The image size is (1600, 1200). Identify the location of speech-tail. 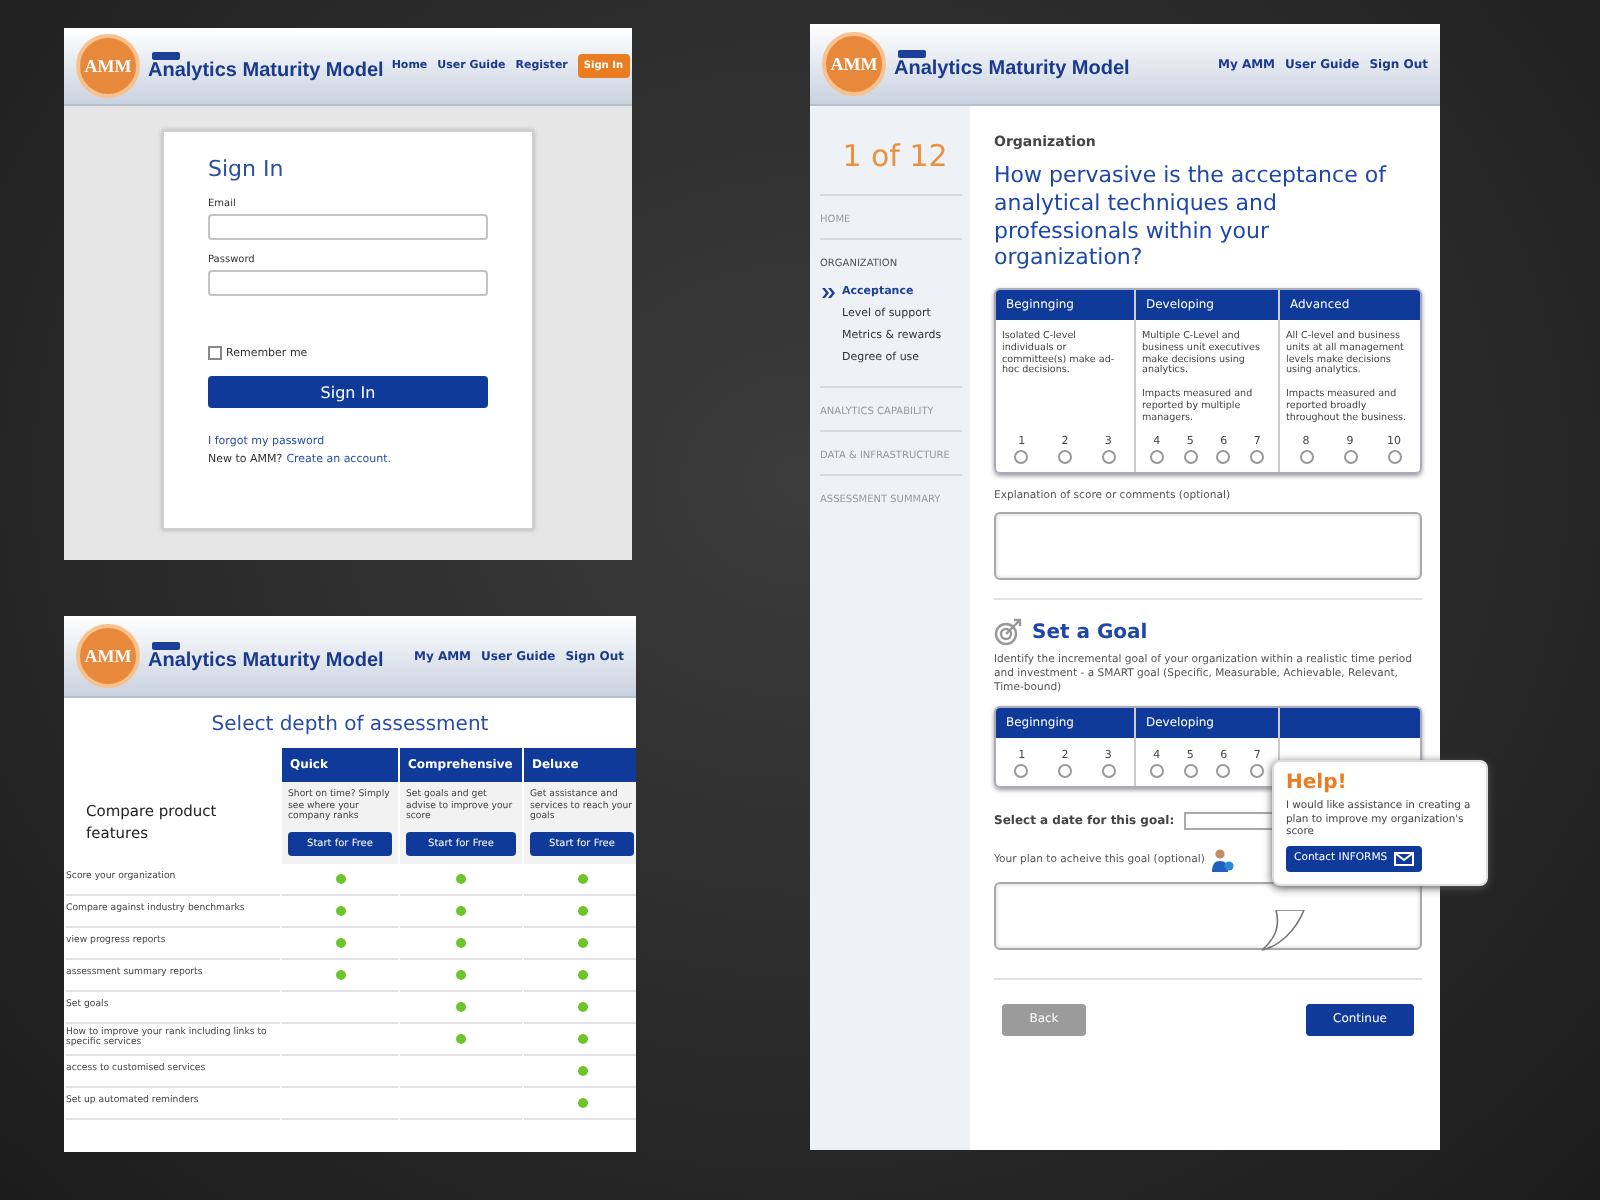
(1284, 932).